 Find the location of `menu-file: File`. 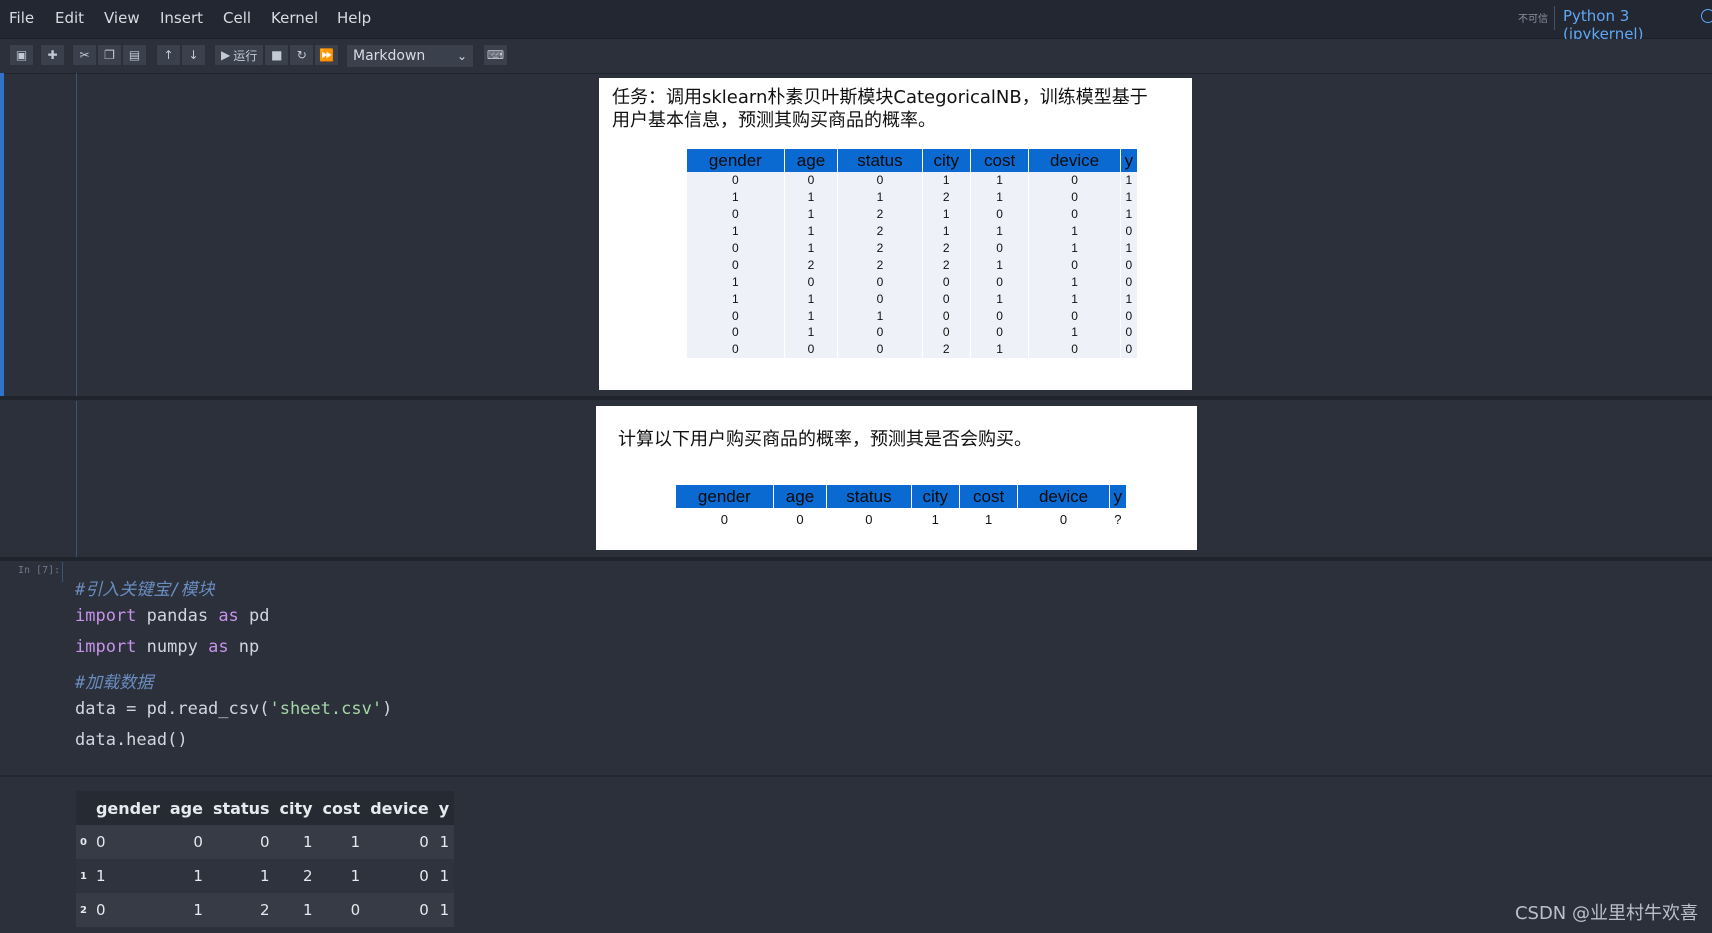

menu-file: File is located at coordinates (21, 18).